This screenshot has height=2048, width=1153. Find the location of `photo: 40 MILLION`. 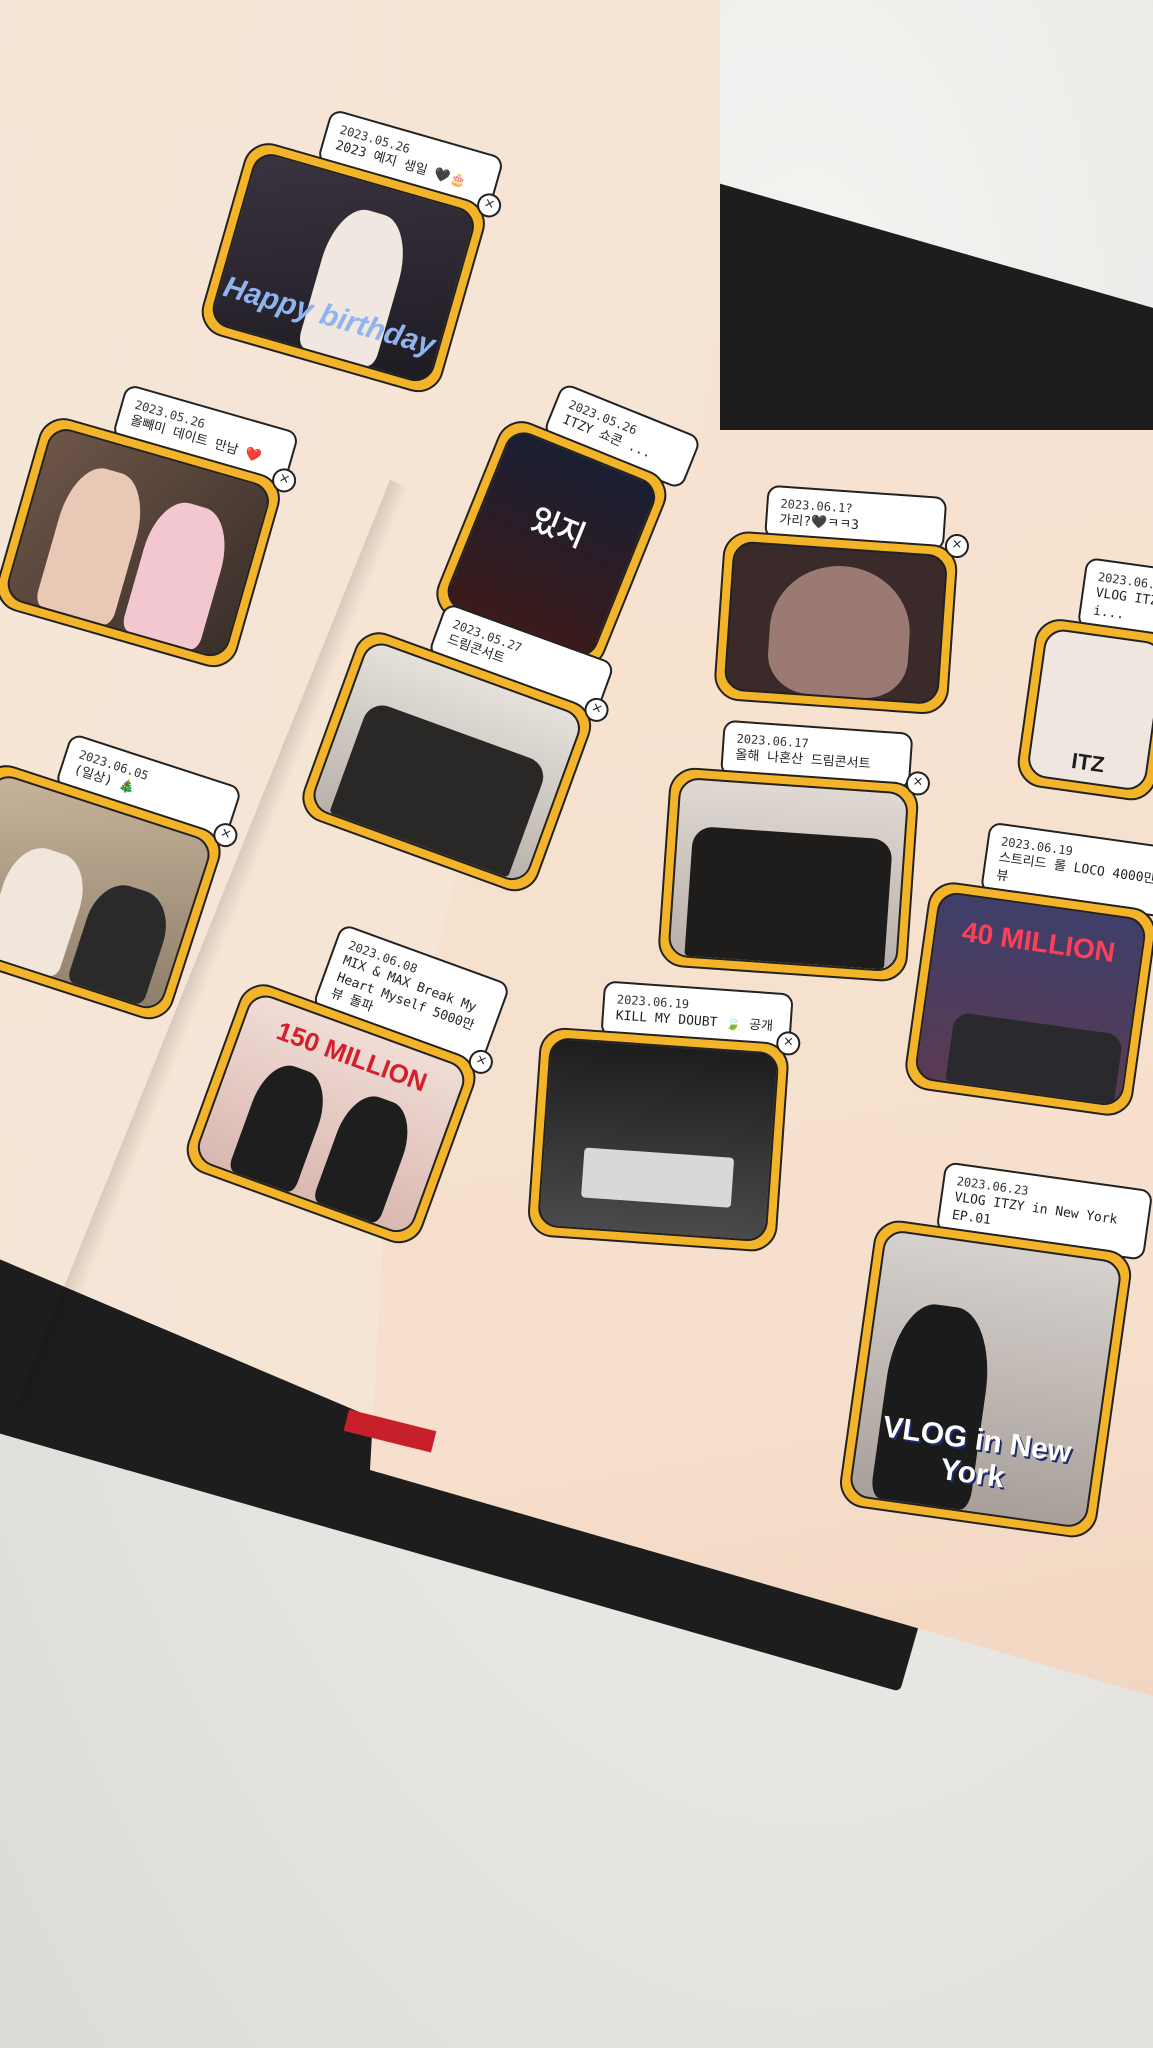

photo: 40 MILLION is located at coordinates (1030, 999).